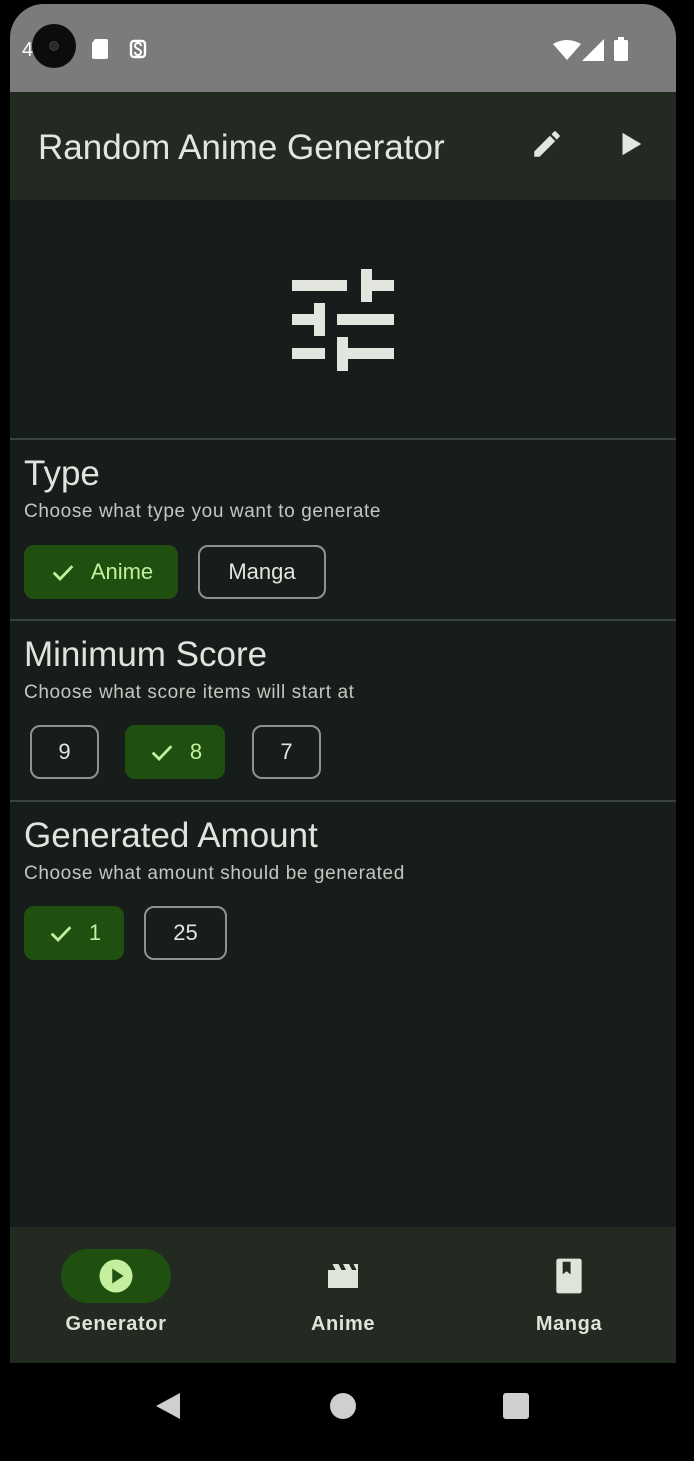  What do you see at coordinates (95, 932) in the screenshot?
I see `chip-label: 1` at bounding box center [95, 932].